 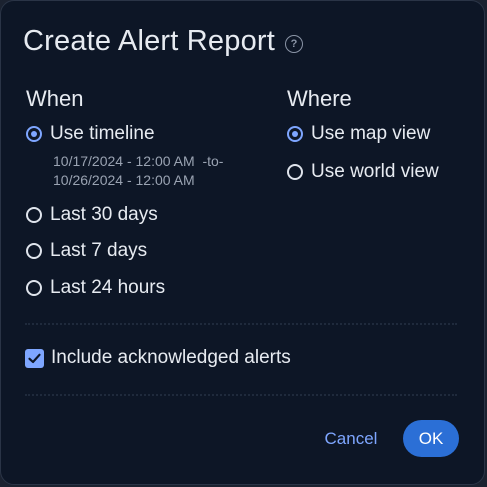 What do you see at coordinates (371, 133) in the screenshot?
I see `radio-label: Use map view` at bounding box center [371, 133].